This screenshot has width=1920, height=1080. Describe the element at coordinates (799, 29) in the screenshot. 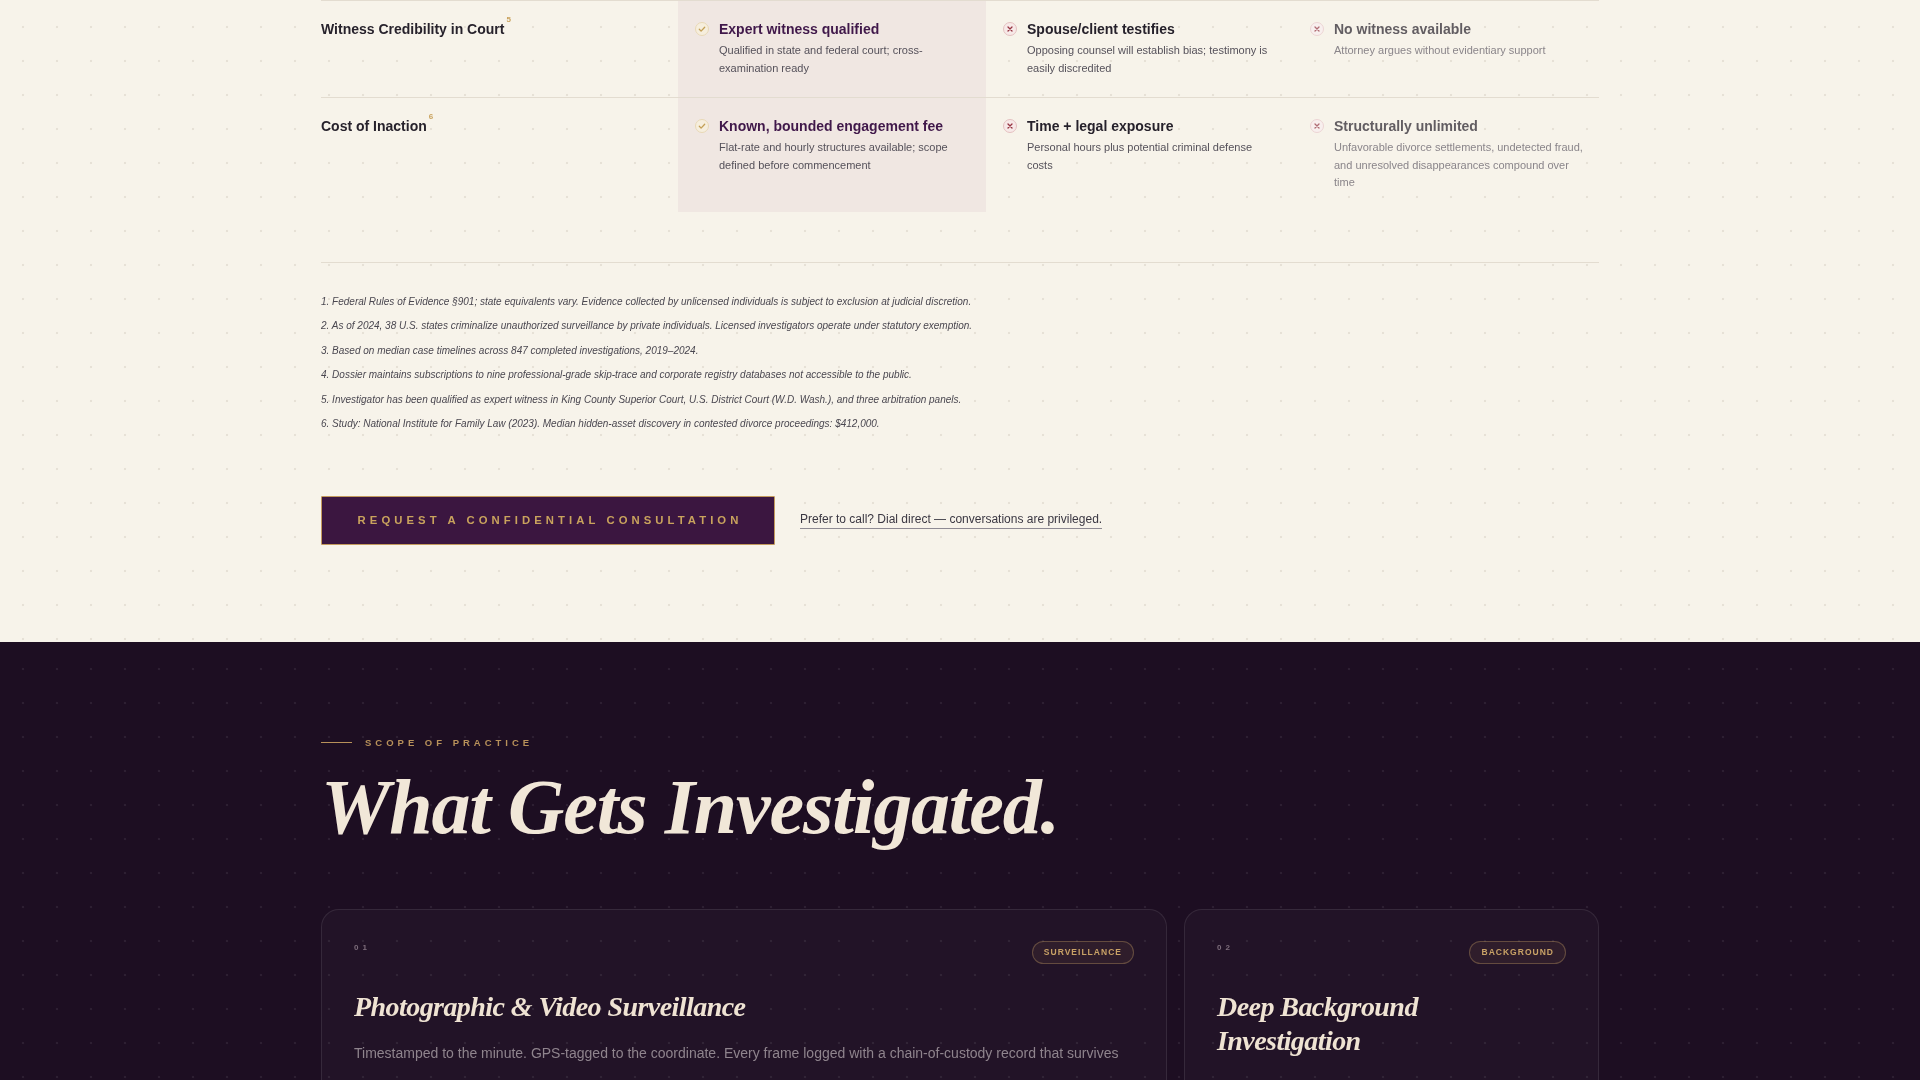

I see `option-title: Expert witness qualified` at that location.